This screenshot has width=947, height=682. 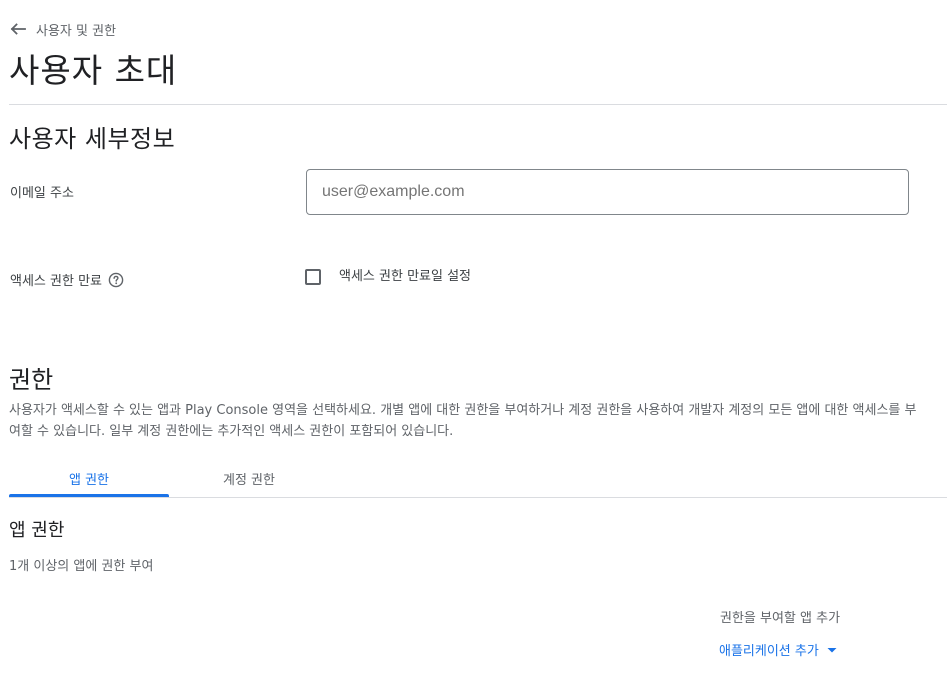 I want to click on add-app-label: 권한을 부여할 앱 추가, so click(x=780, y=618).